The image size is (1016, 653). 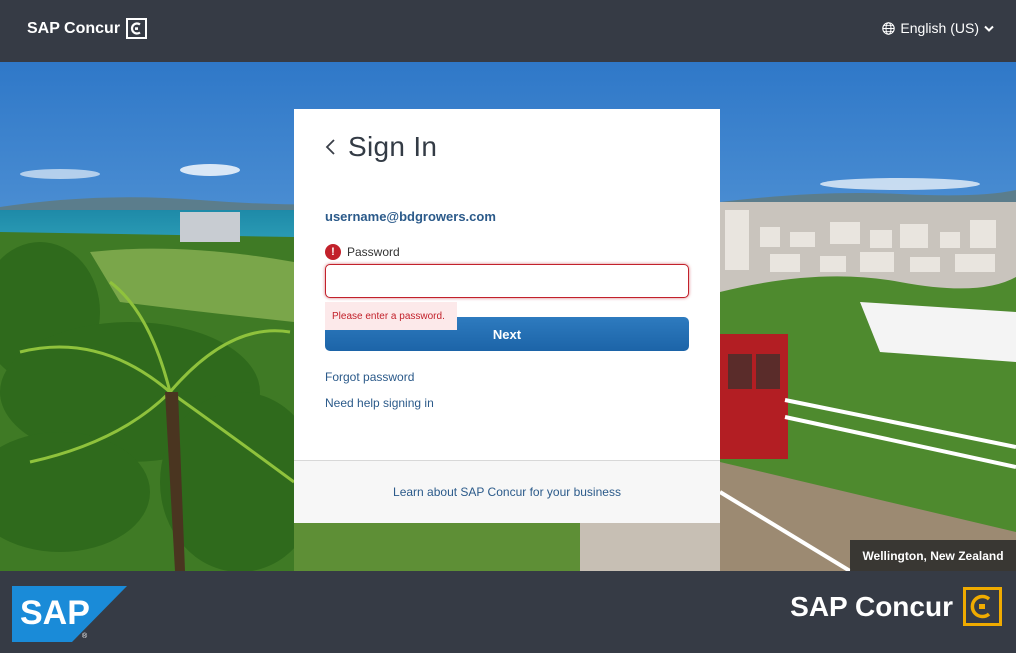 What do you see at coordinates (373, 252) in the screenshot?
I see `password-label: Password` at bounding box center [373, 252].